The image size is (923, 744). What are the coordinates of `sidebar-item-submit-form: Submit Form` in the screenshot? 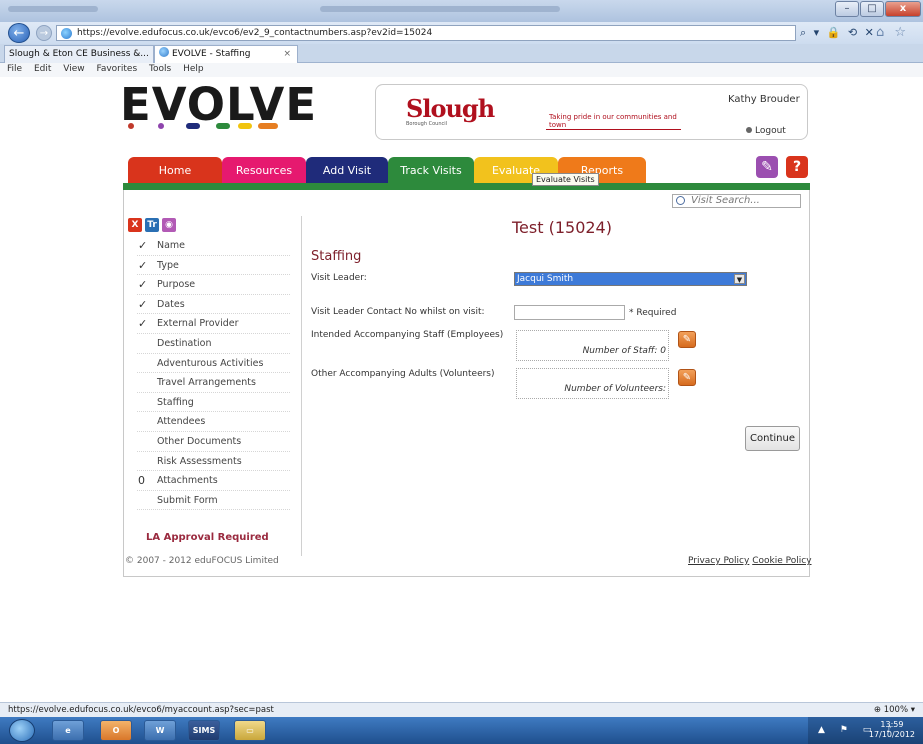 It's located at (213, 501).